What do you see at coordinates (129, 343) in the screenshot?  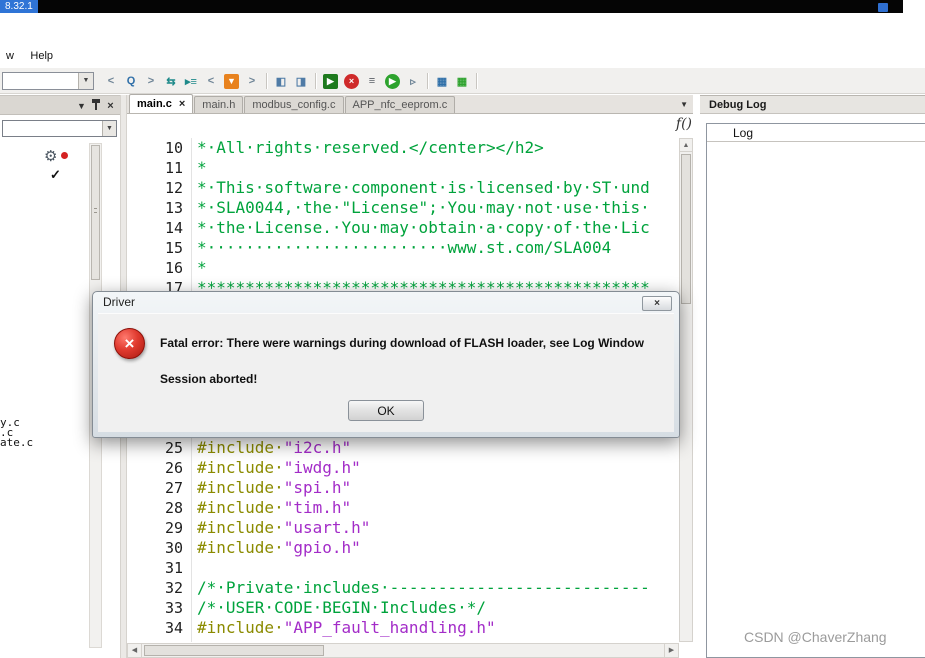 I see `error-icon: ×` at bounding box center [129, 343].